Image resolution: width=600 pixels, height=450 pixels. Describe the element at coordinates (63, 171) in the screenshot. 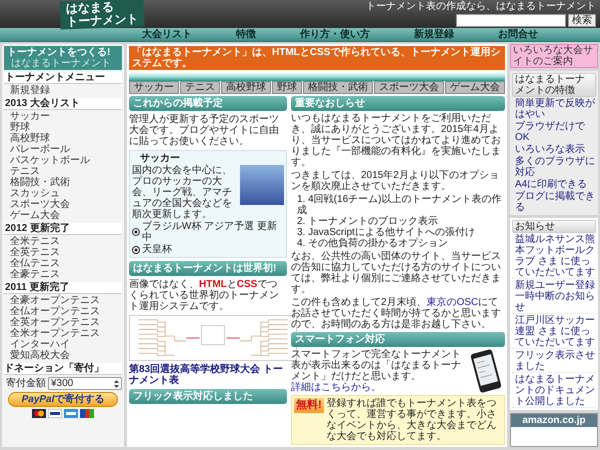

I see `sidebar-link: テニス` at that location.